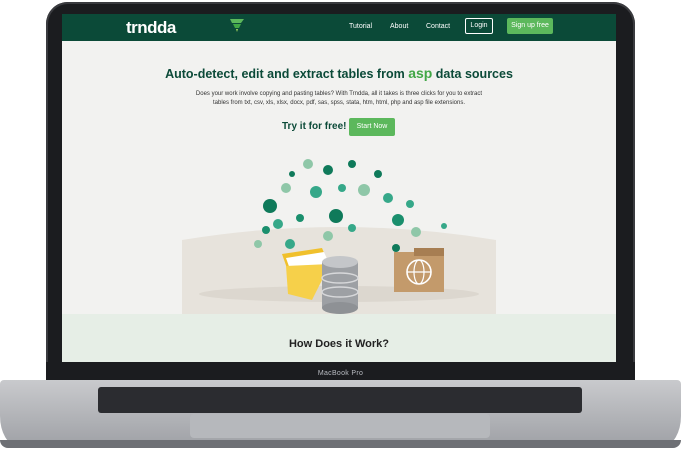 The image size is (681, 451). I want to click on database-icon, so click(340, 285).